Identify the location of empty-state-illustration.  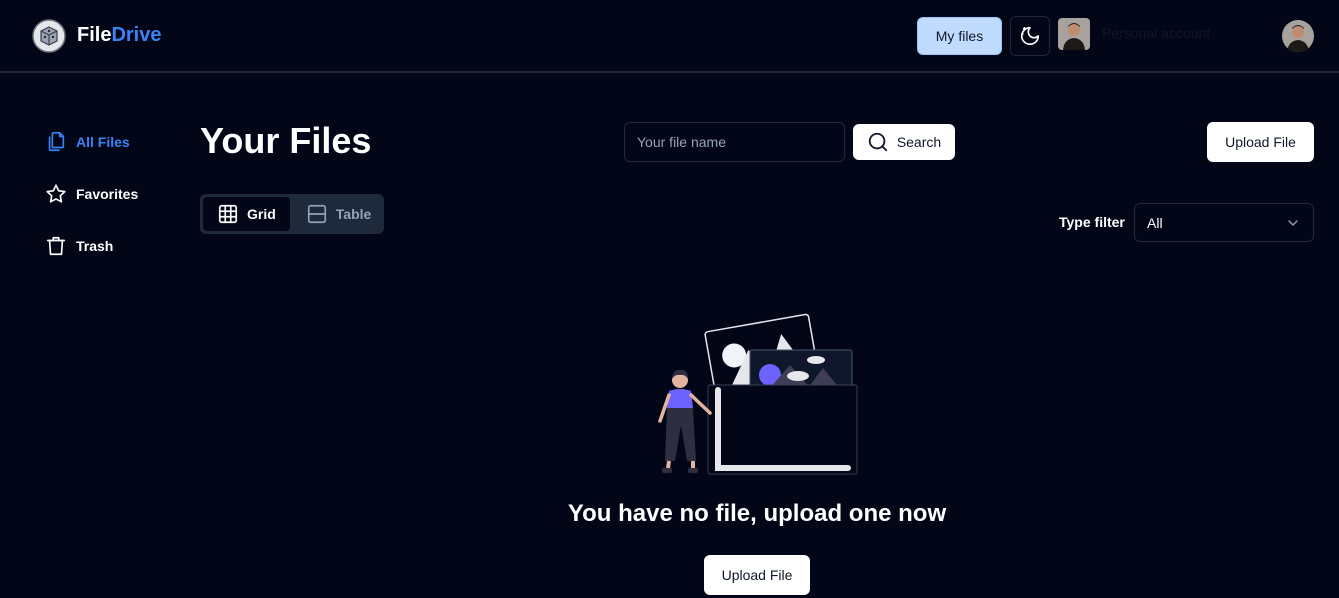
(758, 394).